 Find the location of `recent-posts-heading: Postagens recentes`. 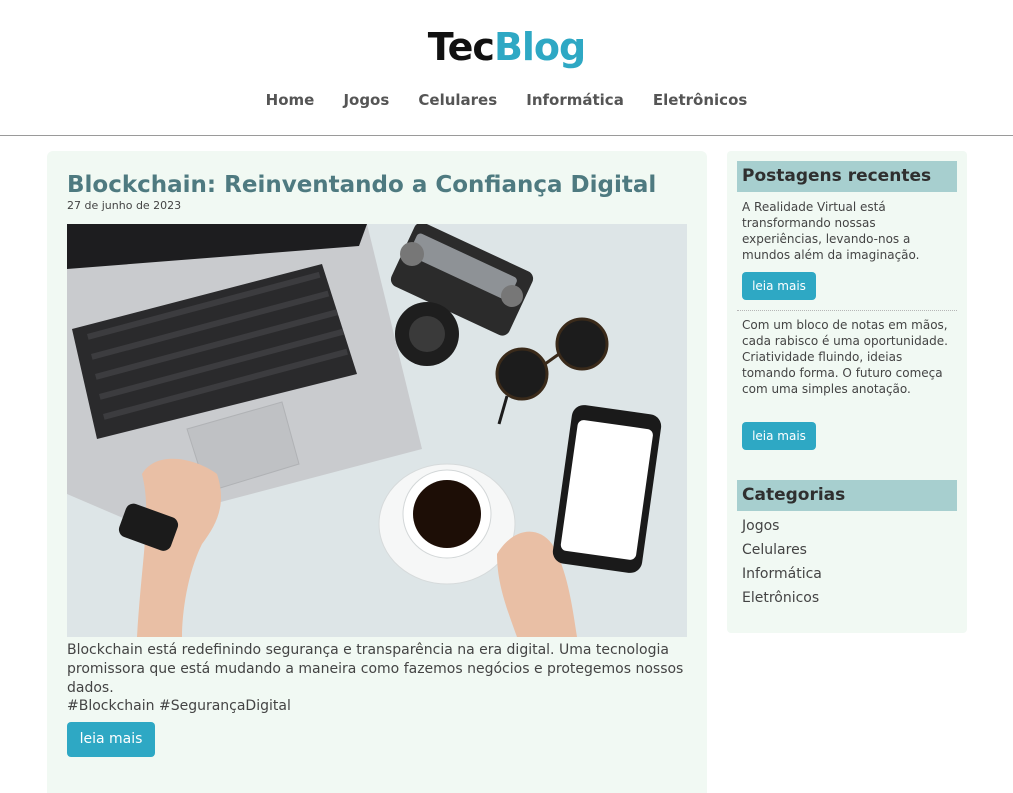

recent-posts-heading: Postagens recentes is located at coordinates (847, 176).